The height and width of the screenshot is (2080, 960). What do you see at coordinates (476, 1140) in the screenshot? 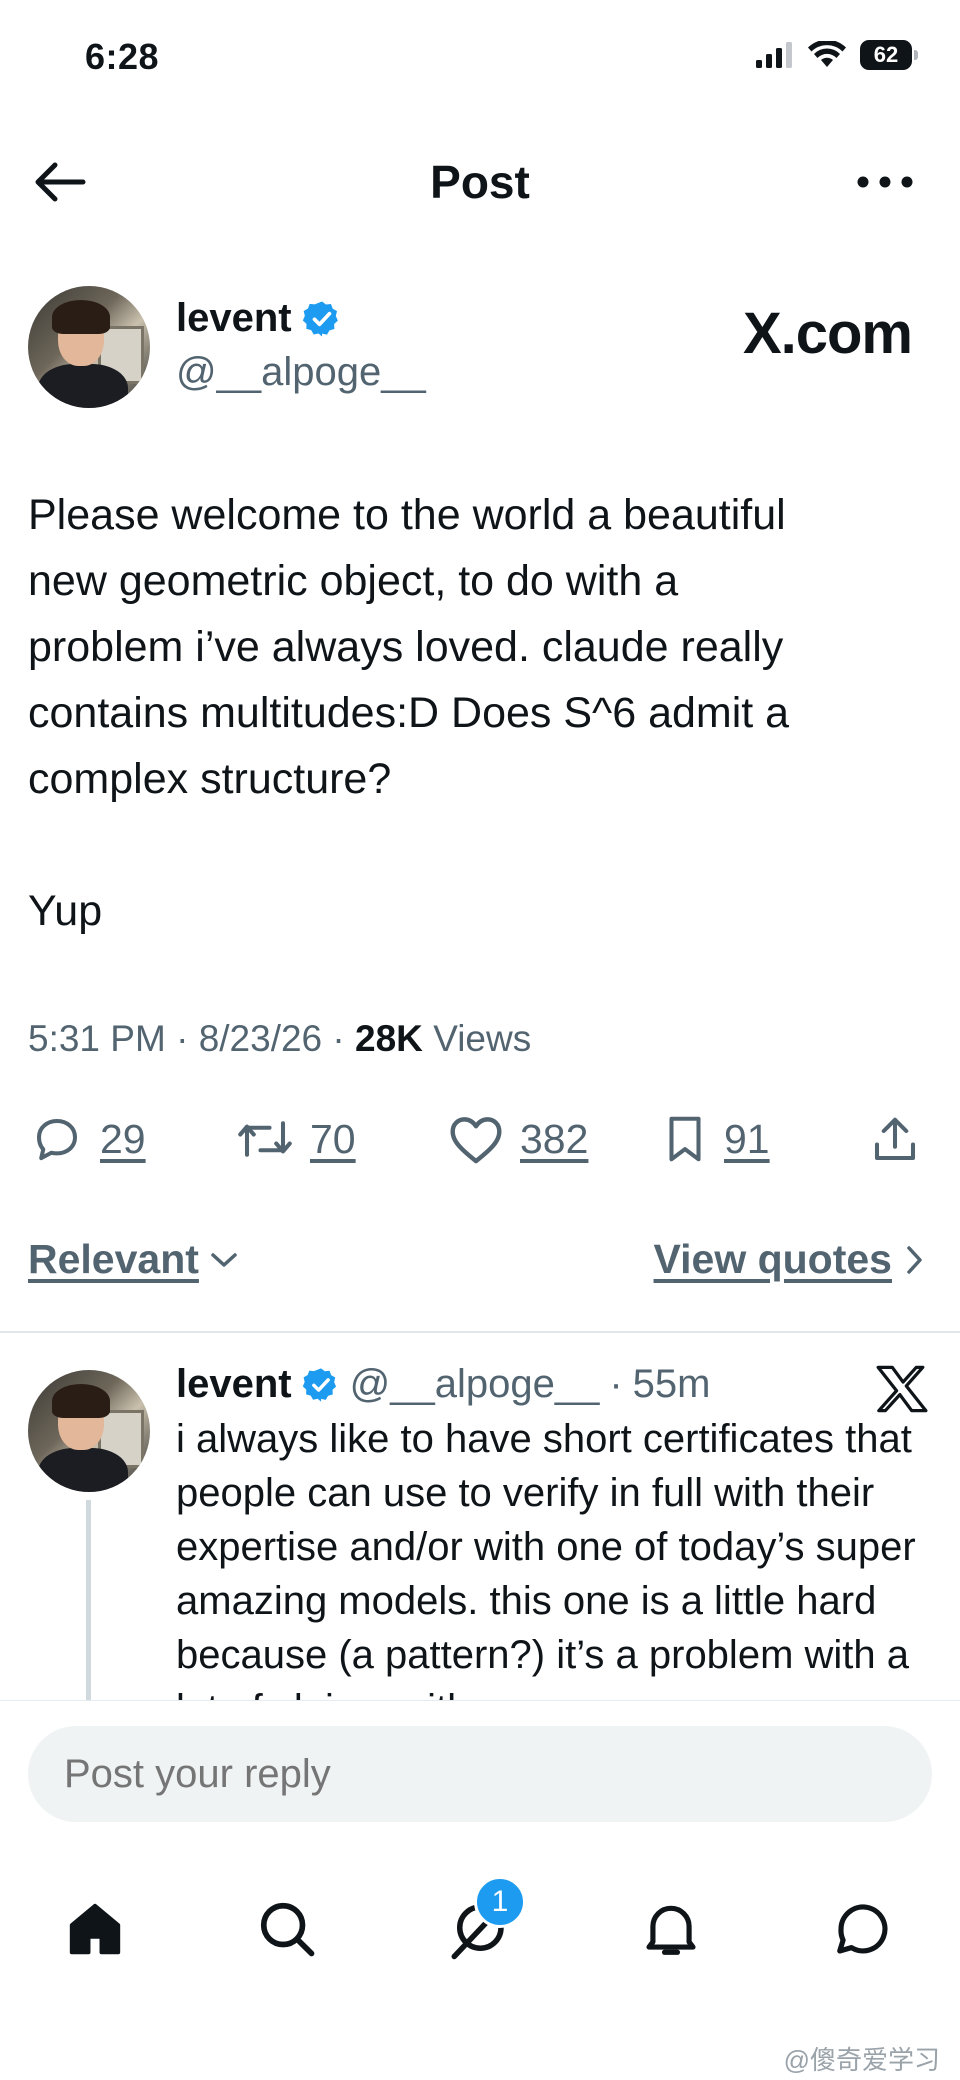
I see `like-icon` at bounding box center [476, 1140].